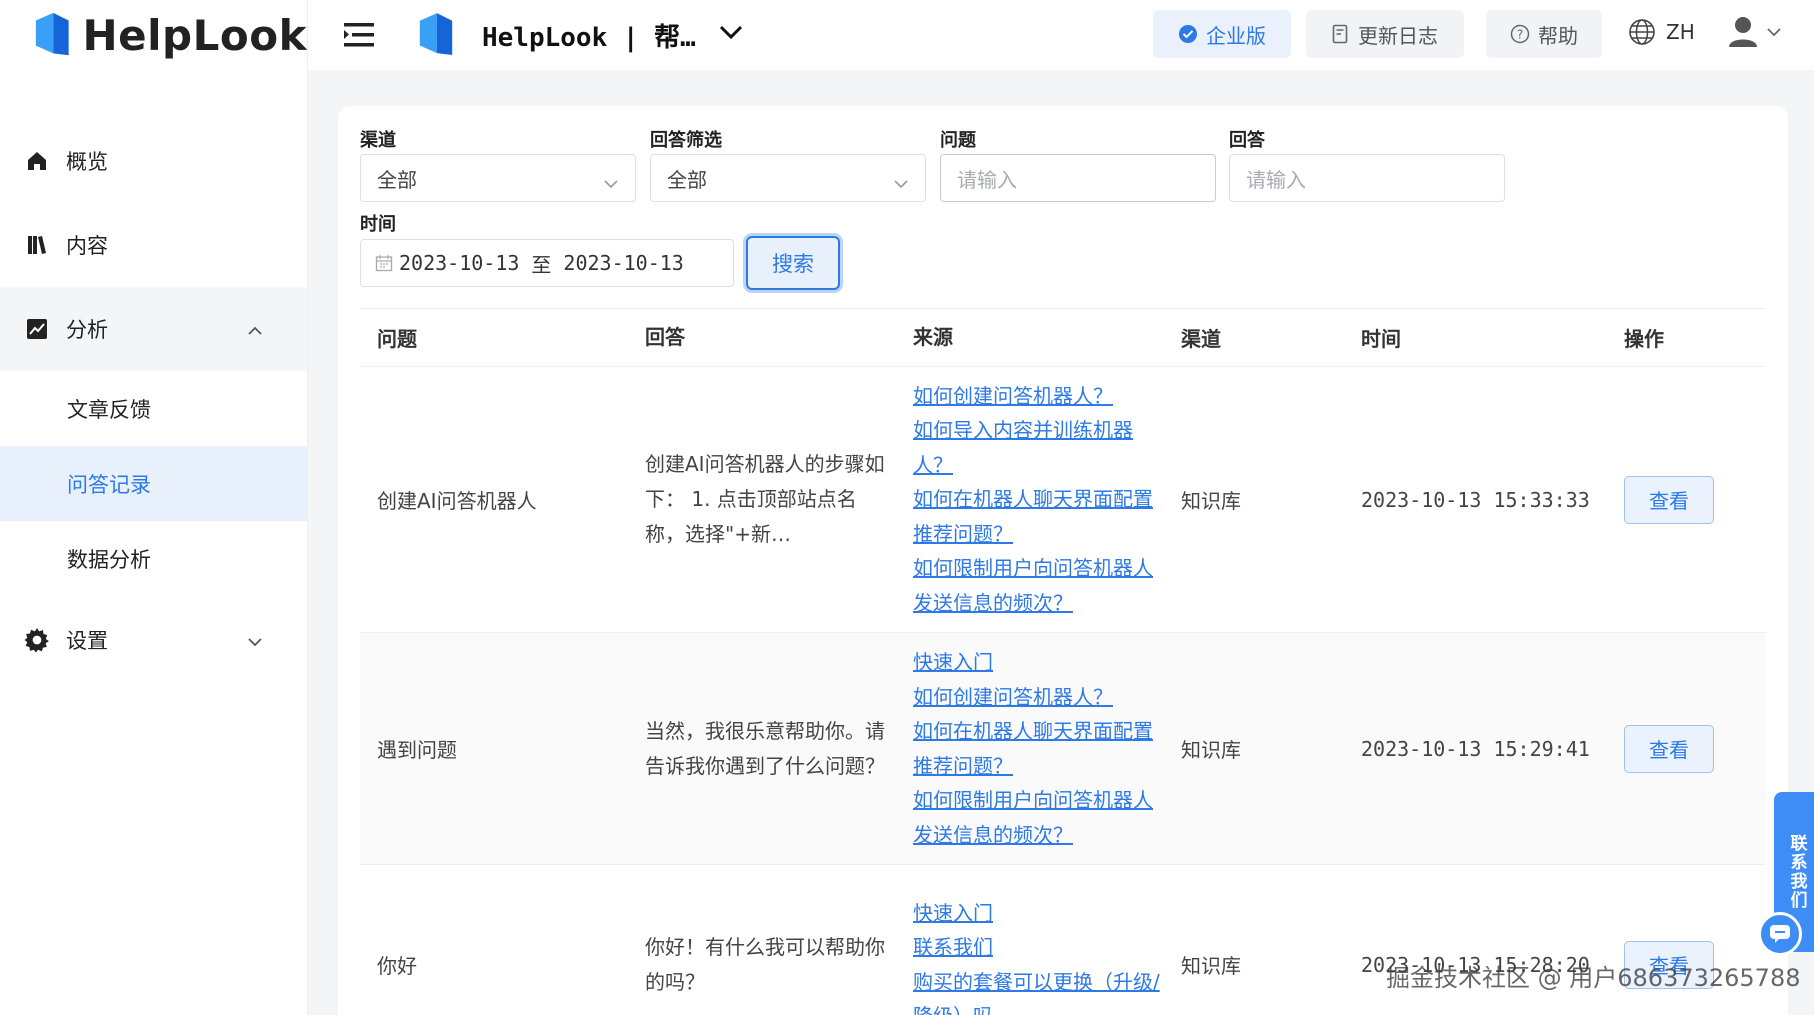 The width and height of the screenshot is (1814, 1015). Describe the element at coordinates (1340, 34) in the screenshot. I see `document-icon` at that location.